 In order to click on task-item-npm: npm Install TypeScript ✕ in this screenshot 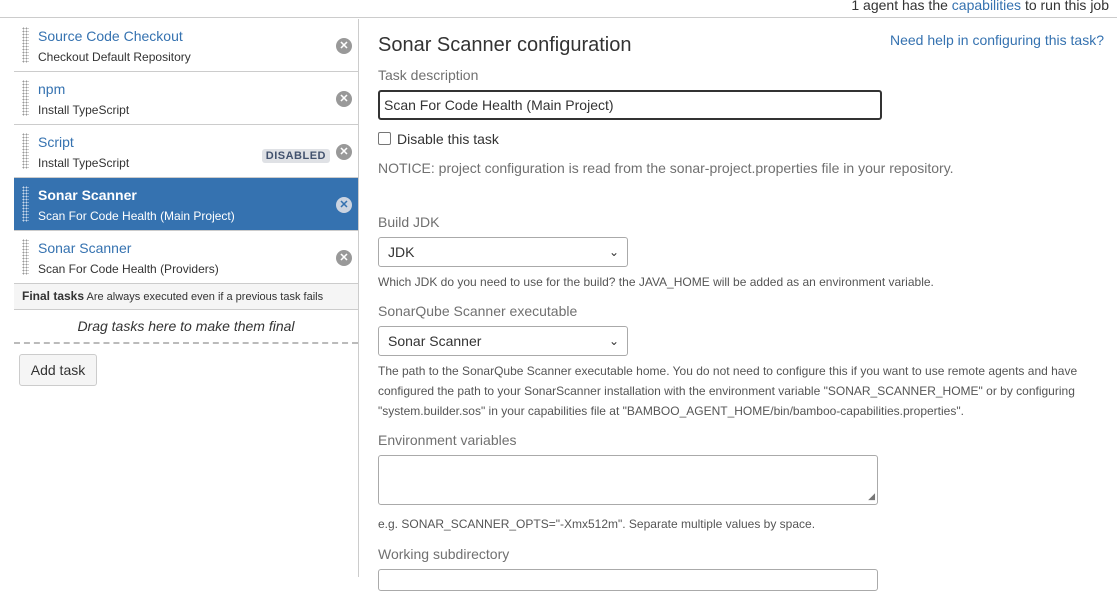, I will do `click(186, 98)`.